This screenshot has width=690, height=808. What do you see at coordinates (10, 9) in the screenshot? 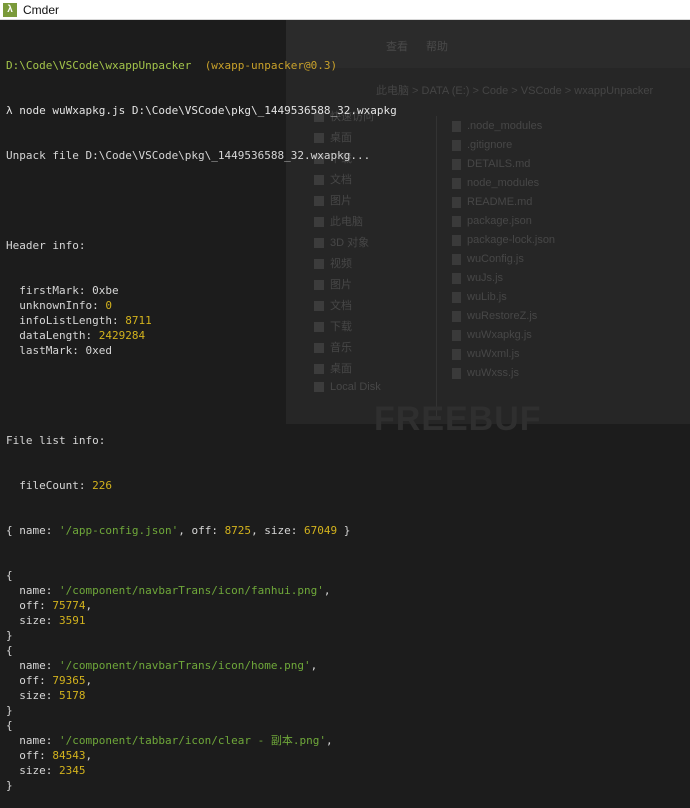
I see `cmder-lambda-icon: λ` at bounding box center [10, 9].